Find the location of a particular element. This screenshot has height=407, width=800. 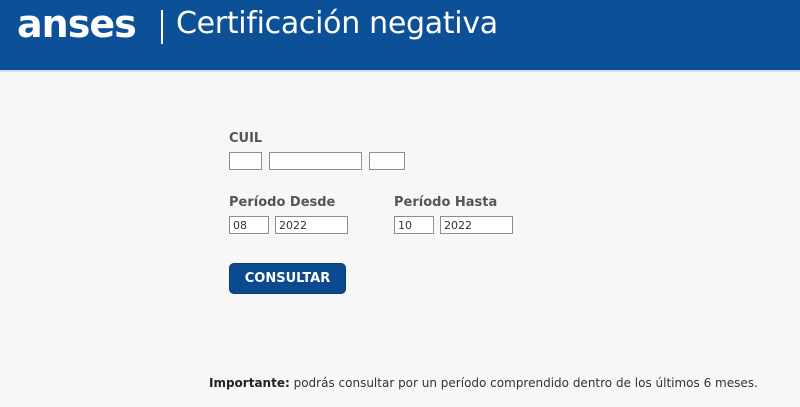

desde-month-input is located at coordinates (249, 225).